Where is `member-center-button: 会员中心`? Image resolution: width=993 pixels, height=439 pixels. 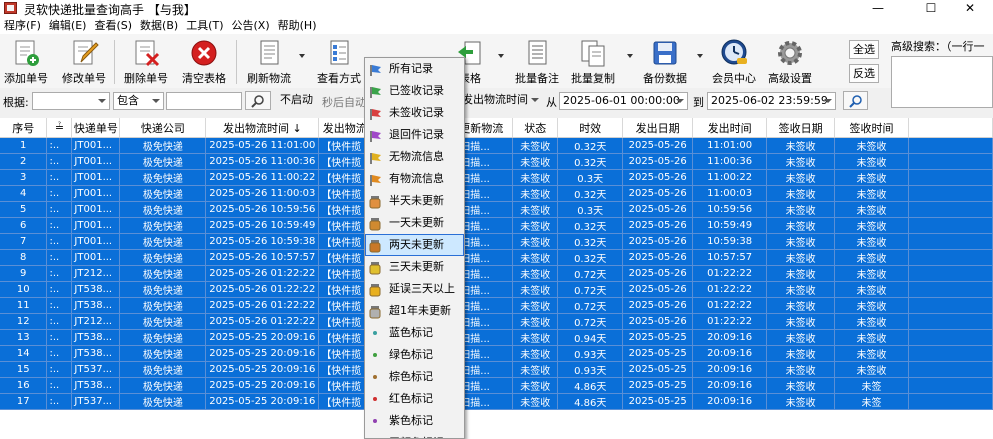
member-center-button: 会员中心 is located at coordinates (734, 62).